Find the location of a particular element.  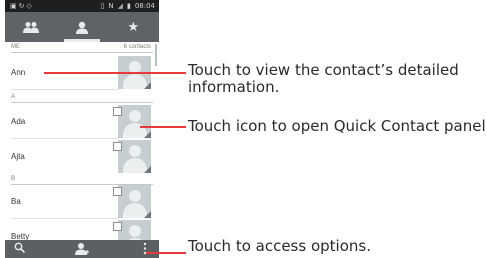

add-contact-button is located at coordinates (82, 250).